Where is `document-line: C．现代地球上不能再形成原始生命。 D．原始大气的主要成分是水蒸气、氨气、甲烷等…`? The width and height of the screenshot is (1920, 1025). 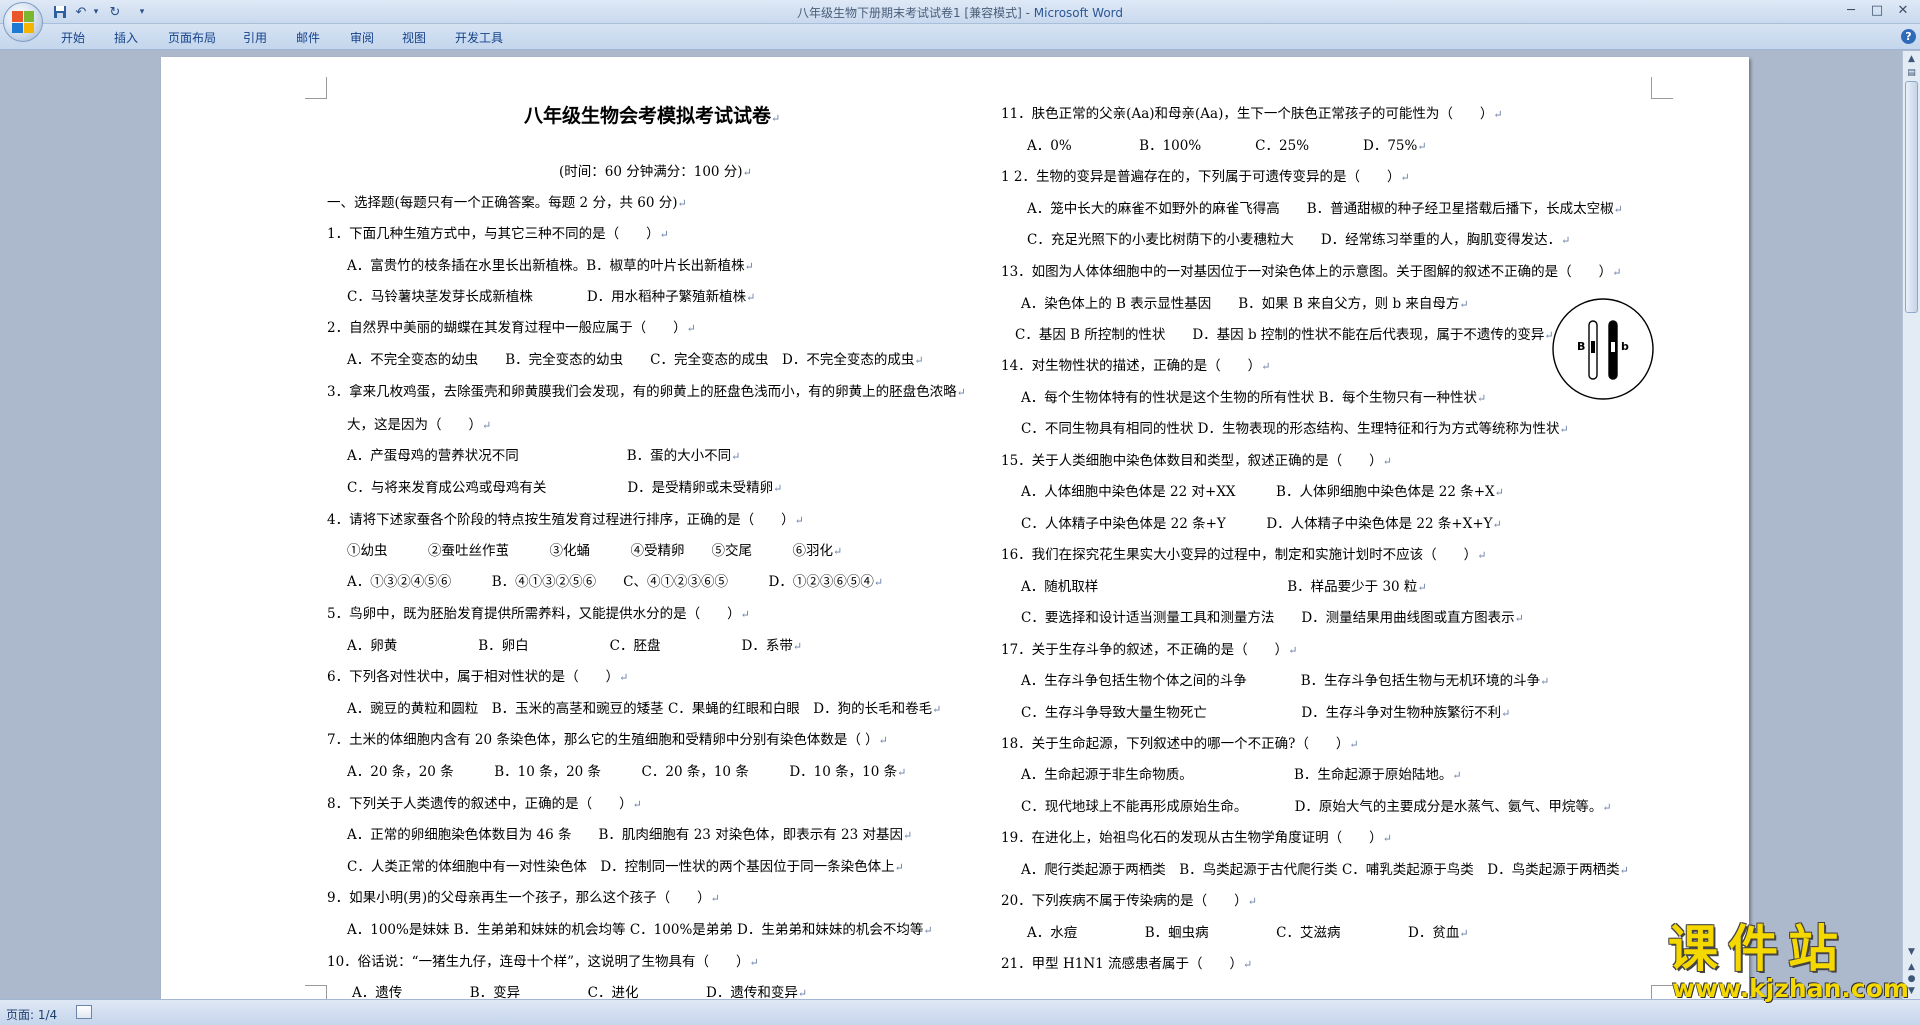 document-line: C．现代地球上不能再形成原始生命。 D．原始大气的主要成分是水蒸气、氨气、甲烷等… is located at coordinates (1316, 805).